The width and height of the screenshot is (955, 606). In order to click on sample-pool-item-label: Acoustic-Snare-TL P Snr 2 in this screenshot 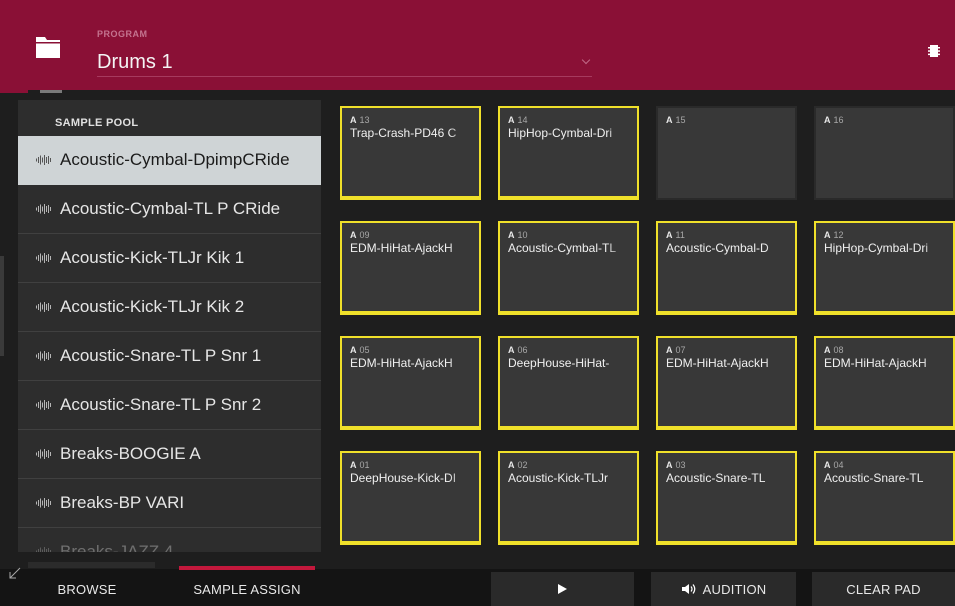, I will do `click(161, 404)`.